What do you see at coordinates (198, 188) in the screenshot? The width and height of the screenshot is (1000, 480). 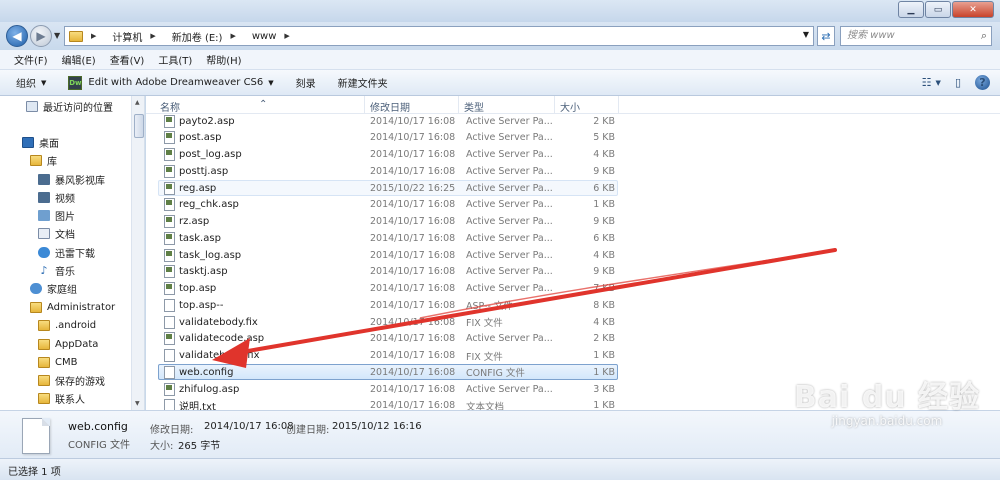 I see `file-name: reg.asp` at bounding box center [198, 188].